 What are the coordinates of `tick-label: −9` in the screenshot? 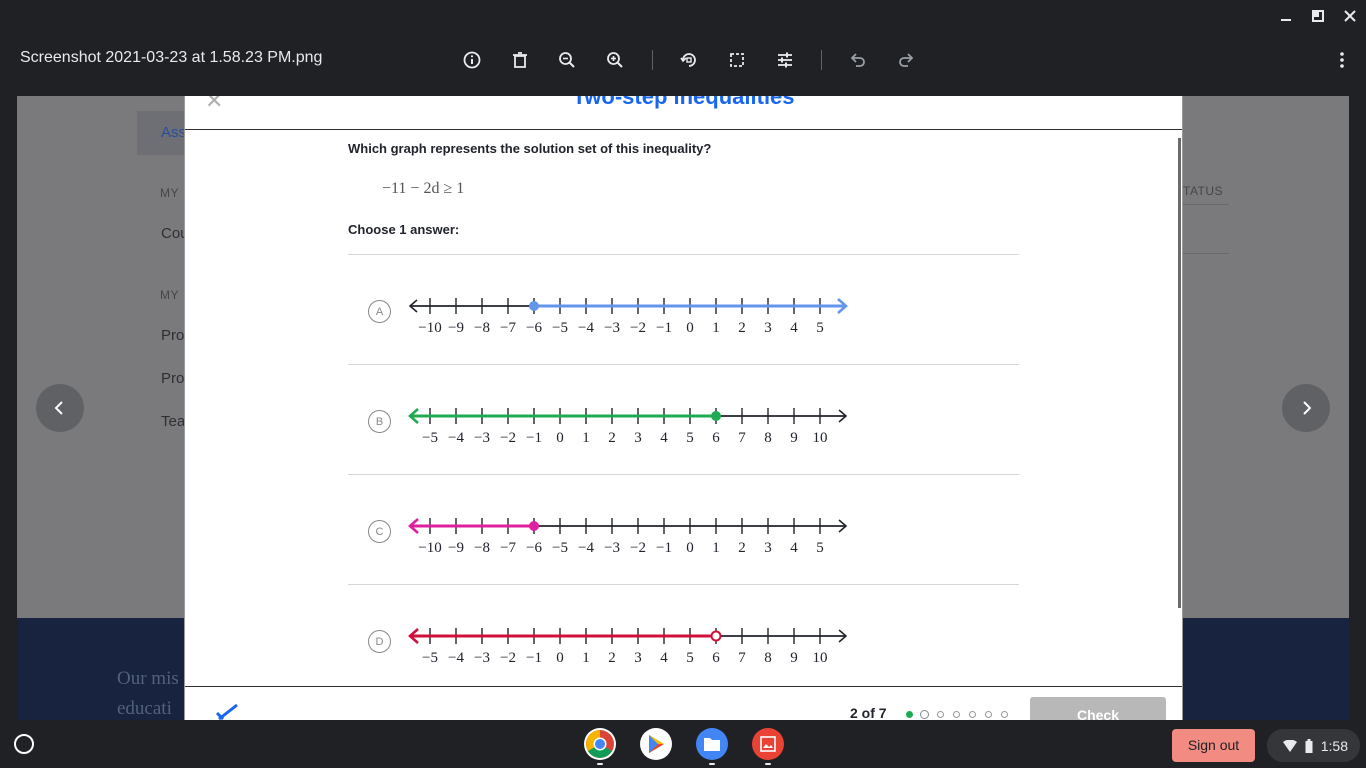 It's located at (456, 328).